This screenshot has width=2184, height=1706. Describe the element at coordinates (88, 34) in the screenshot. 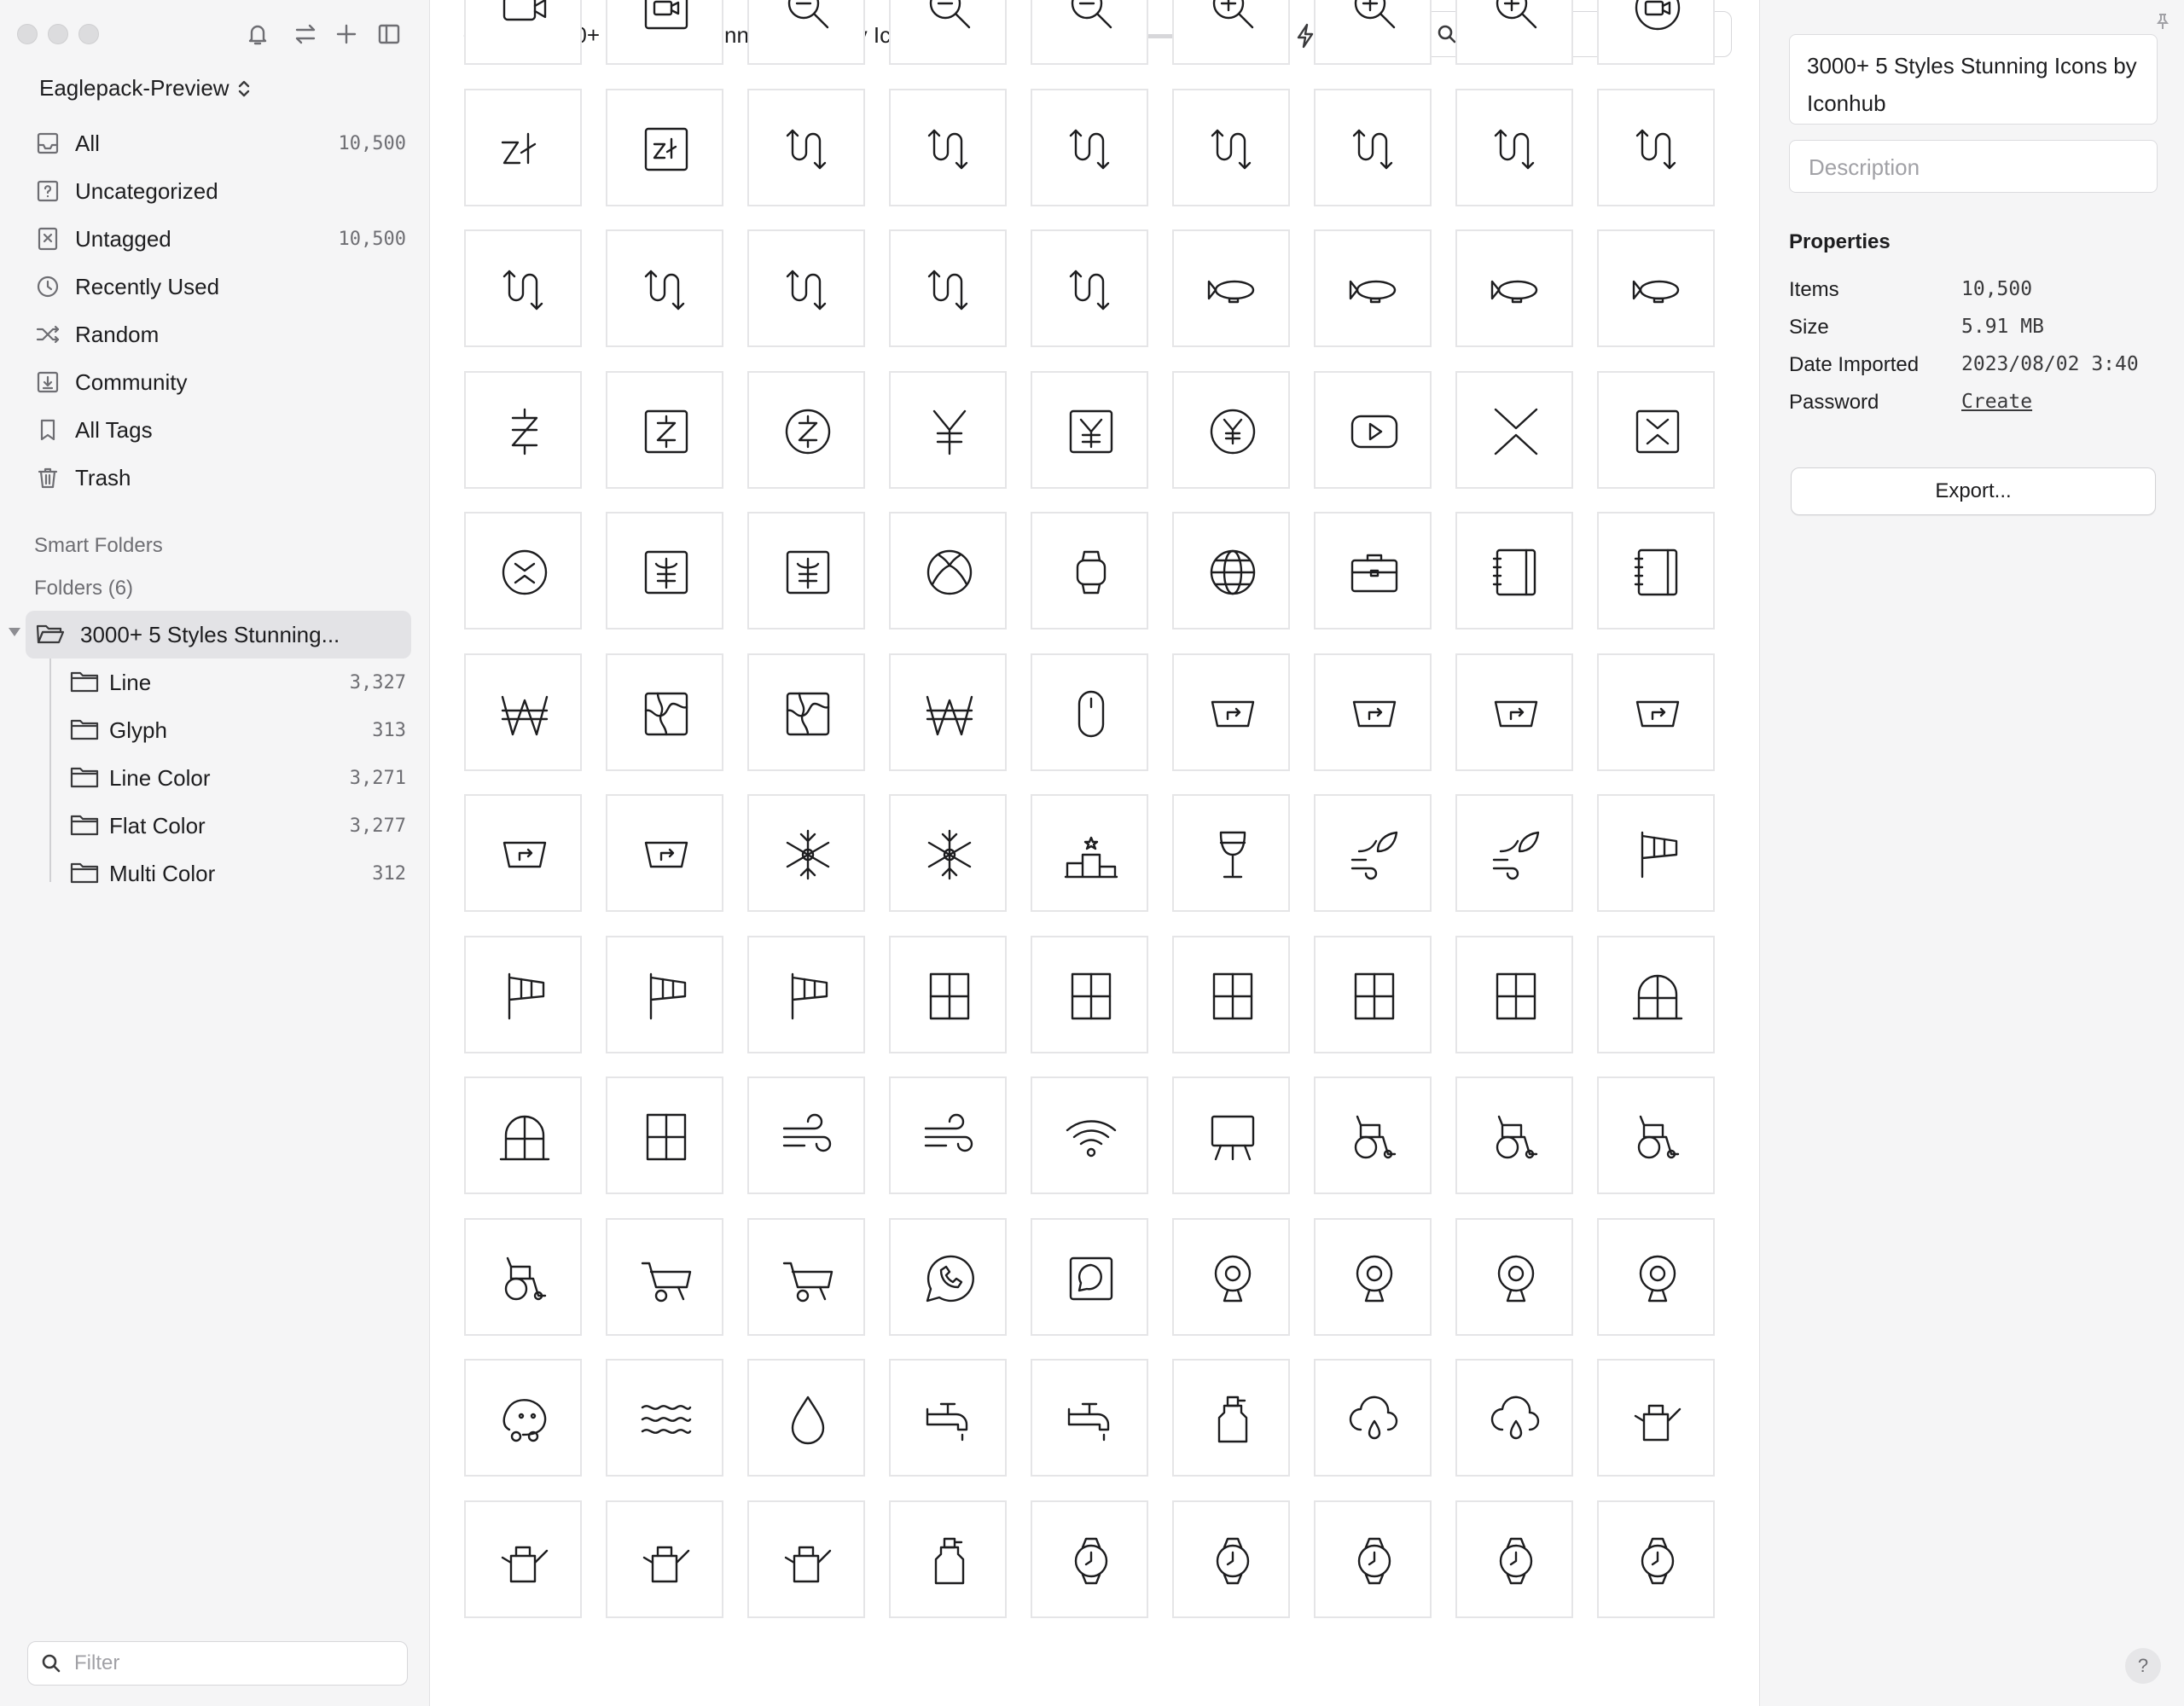

I see `window-zoom-button` at that location.